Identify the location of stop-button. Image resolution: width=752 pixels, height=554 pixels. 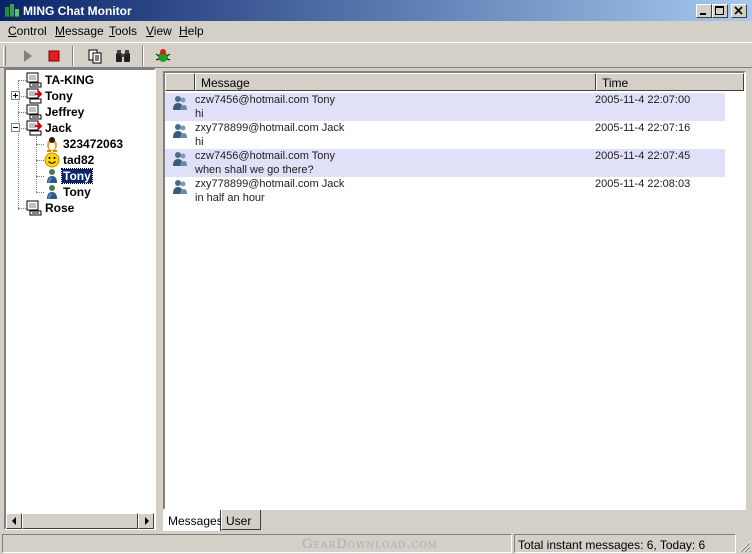
(54, 56).